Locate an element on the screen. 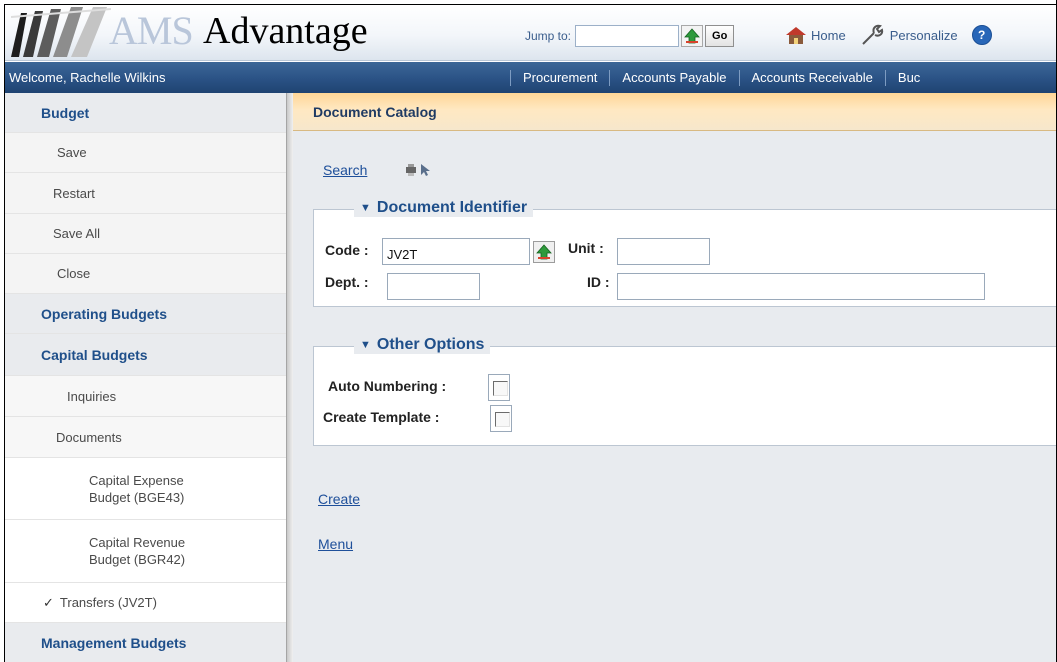  sidebar-capital-budgets: Capital Budgets is located at coordinates (147, 355).